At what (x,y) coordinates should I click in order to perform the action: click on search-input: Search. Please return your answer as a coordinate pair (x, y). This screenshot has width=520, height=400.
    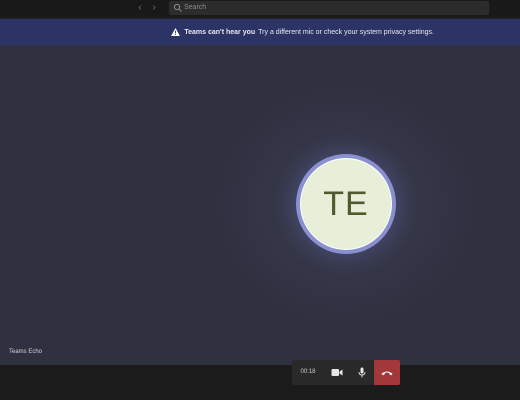
    Looking at the image, I should click on (329, 8).